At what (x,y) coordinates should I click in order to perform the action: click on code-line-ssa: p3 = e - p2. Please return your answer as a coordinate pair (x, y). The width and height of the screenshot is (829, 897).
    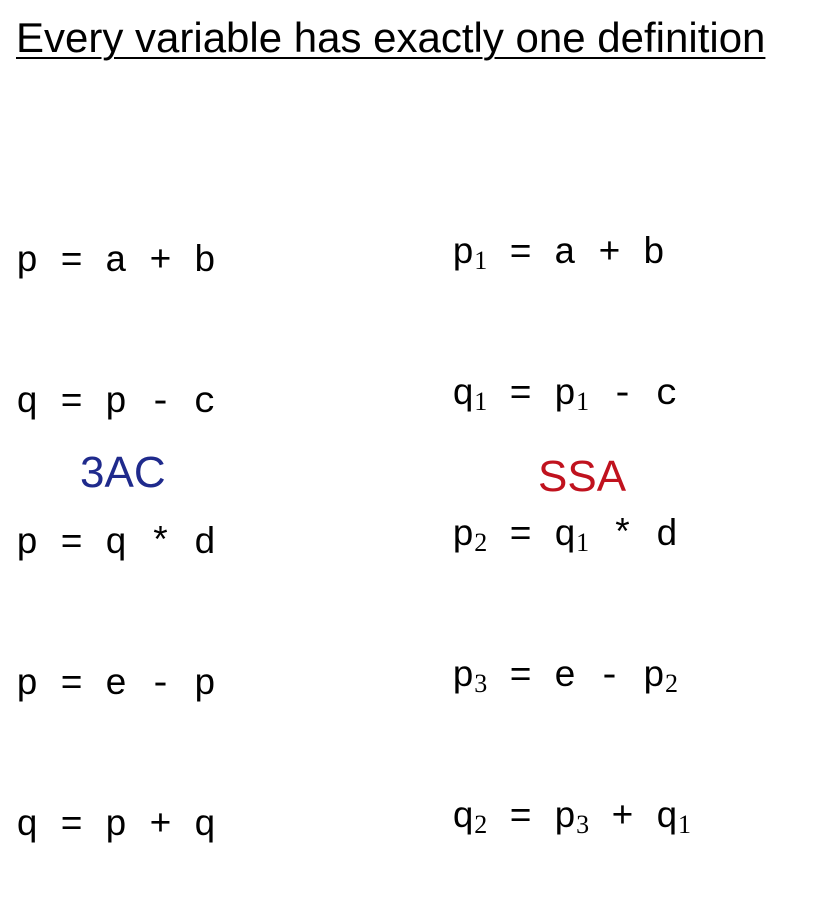
    Looking at the image, I should click on (571, 677).